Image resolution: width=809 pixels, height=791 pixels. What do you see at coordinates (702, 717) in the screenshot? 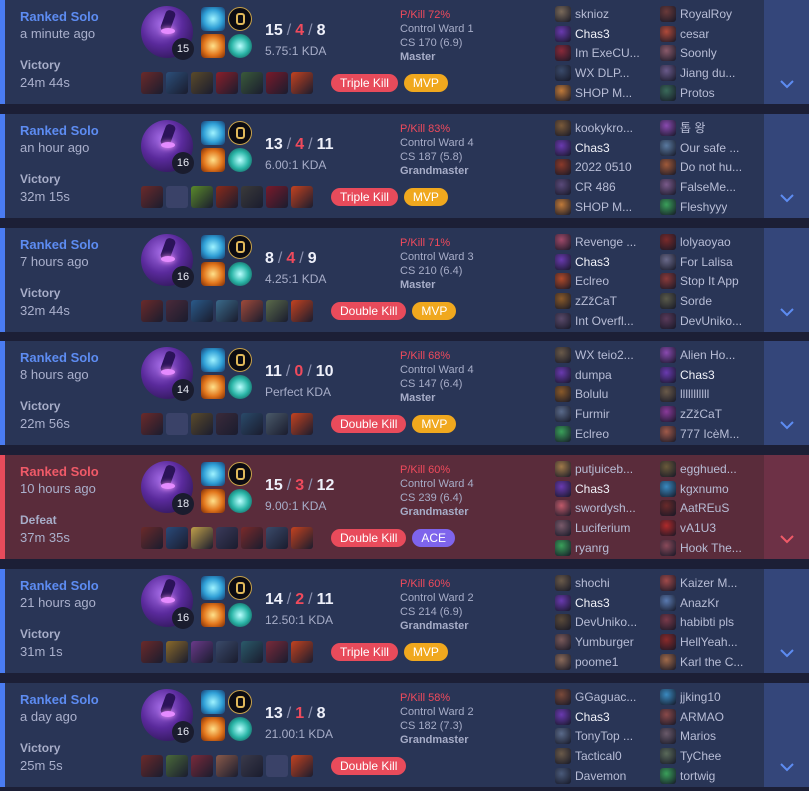
I see `summoner-name: ARMAO` at bounding box center [702, 717].